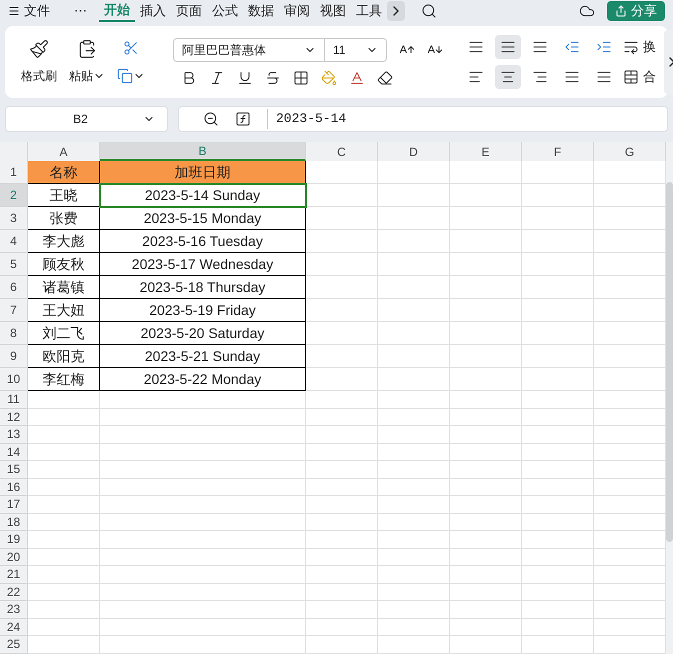 The width and height of the screenshot is (673, 654). I want to click on table-cell: 顾友秋, so click(64, 264).